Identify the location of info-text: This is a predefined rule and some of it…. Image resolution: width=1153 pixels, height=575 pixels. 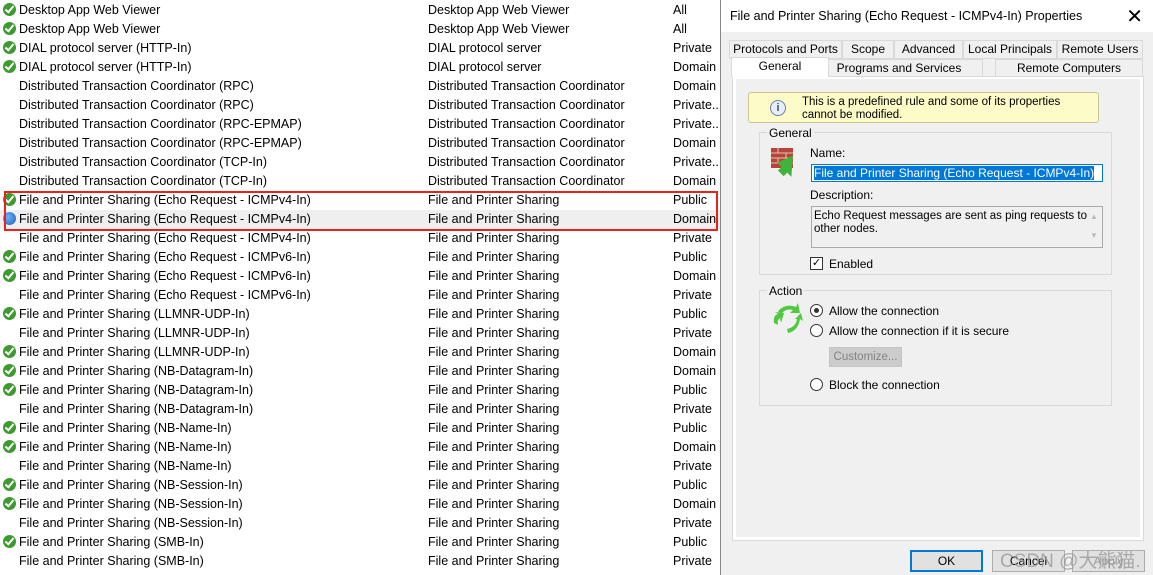
(931, 108).